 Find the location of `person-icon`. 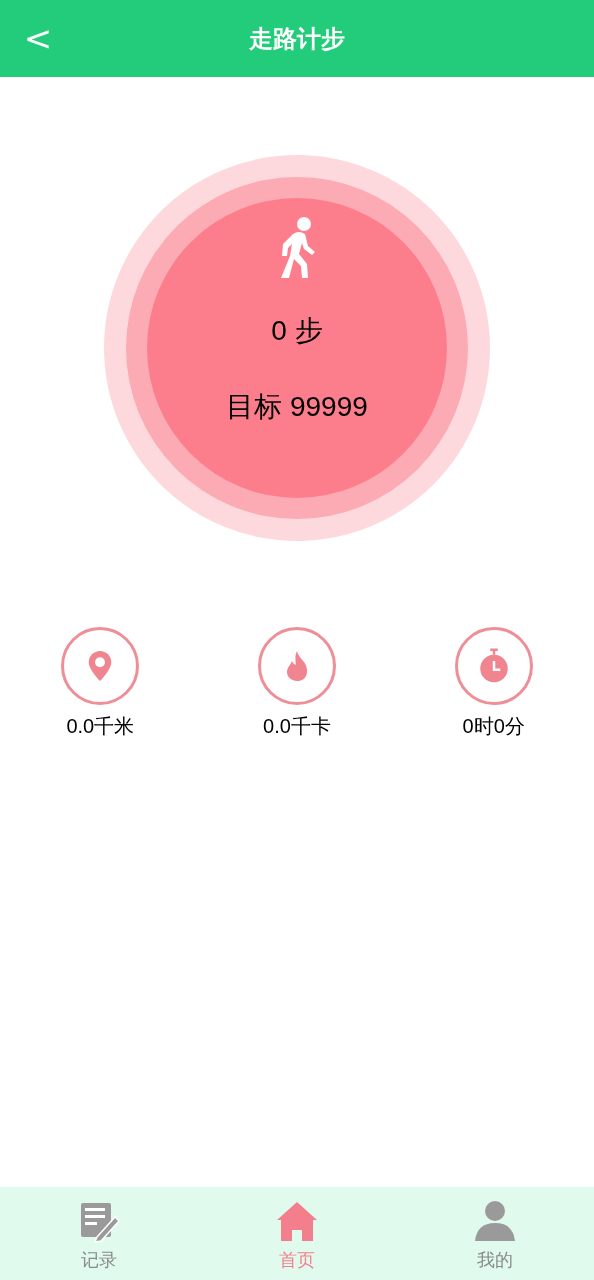

person-icon is located at coordinates (495, 1221).